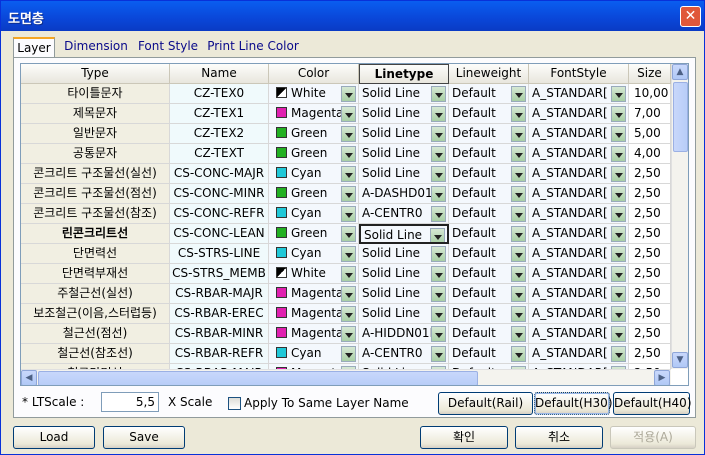 The height and width of the screenshot is (455, 705). Describe the element at coordinates (680, 117) in the screenshot. I see `vertical-scroll-thumb` at that location.